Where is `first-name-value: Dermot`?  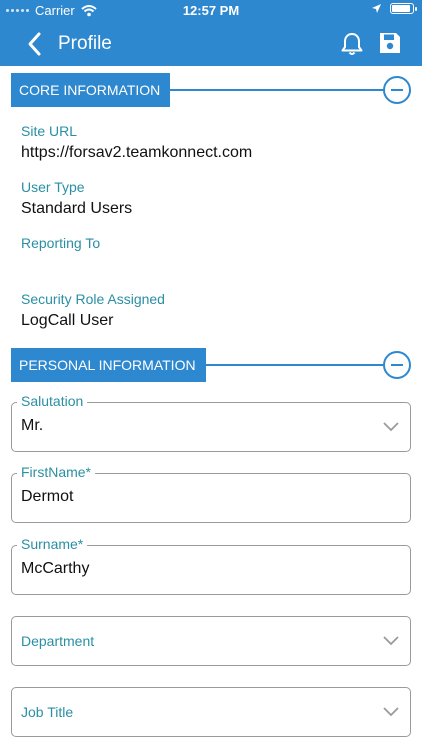
first-name-value: Dermot is located at coordinates (47, 496).